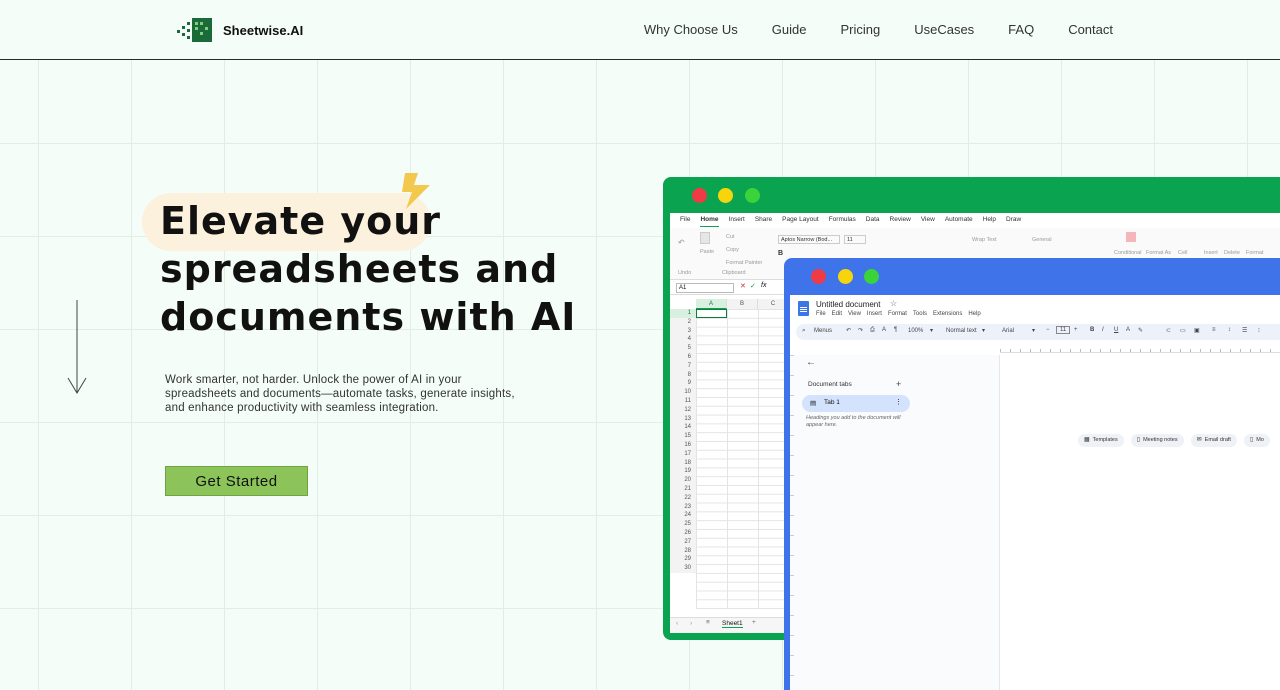  Describe the element at coordinates (683, 392) in the screenshot. I see `row-header: 10` at that location.